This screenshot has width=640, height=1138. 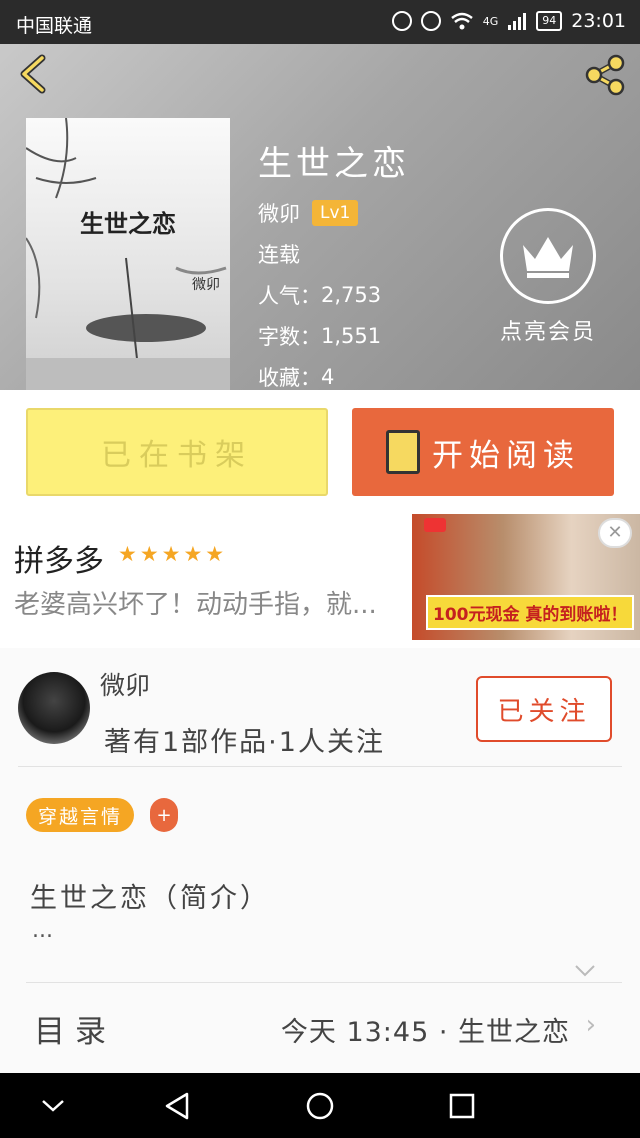 What do you see at coordinates (530, 612) in the screenshot?
I see `ad-image-caption: 100元现金 真的到账啦！` at bounding box center [530, 612].